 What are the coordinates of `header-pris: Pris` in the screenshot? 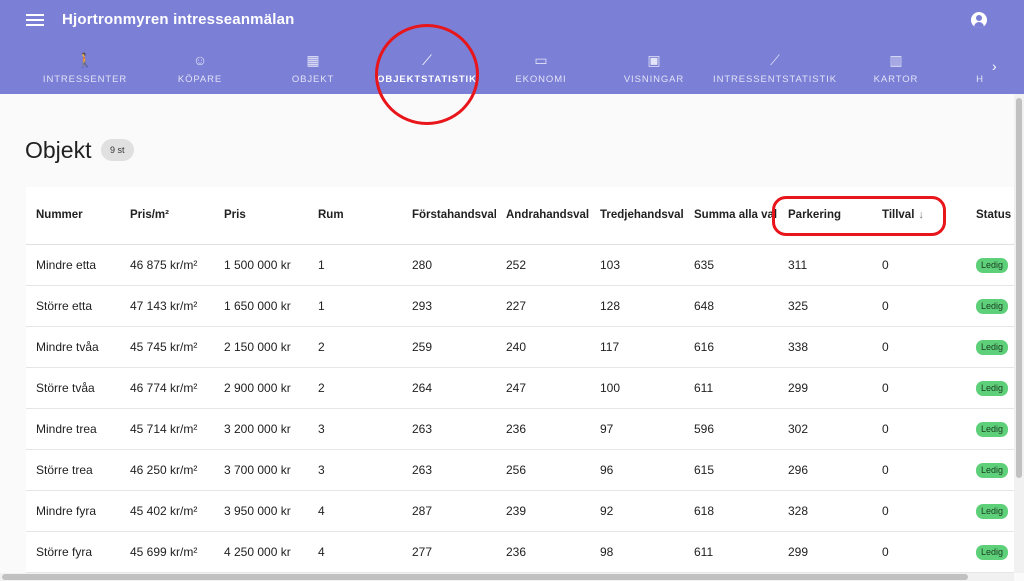 It's located at (261, 216).